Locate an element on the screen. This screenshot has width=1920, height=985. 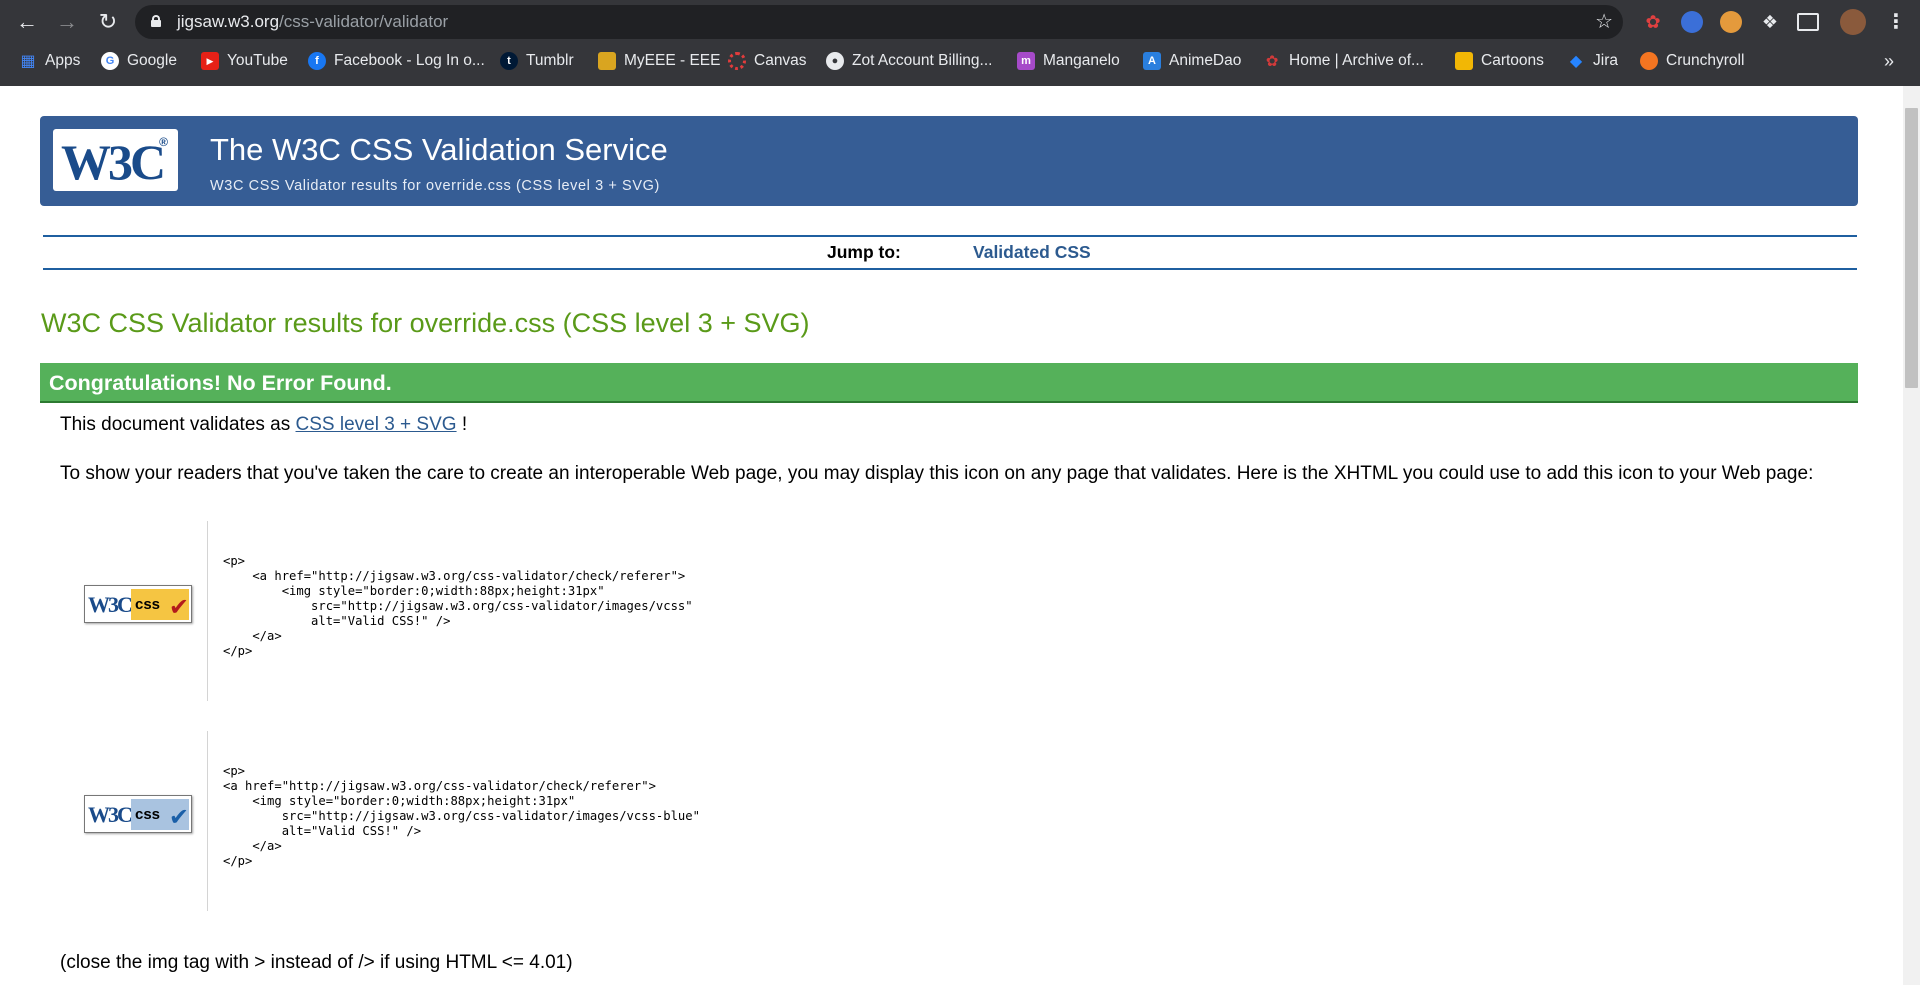
bookmark-canvas: Canvas is located at coordinates (767, 61).